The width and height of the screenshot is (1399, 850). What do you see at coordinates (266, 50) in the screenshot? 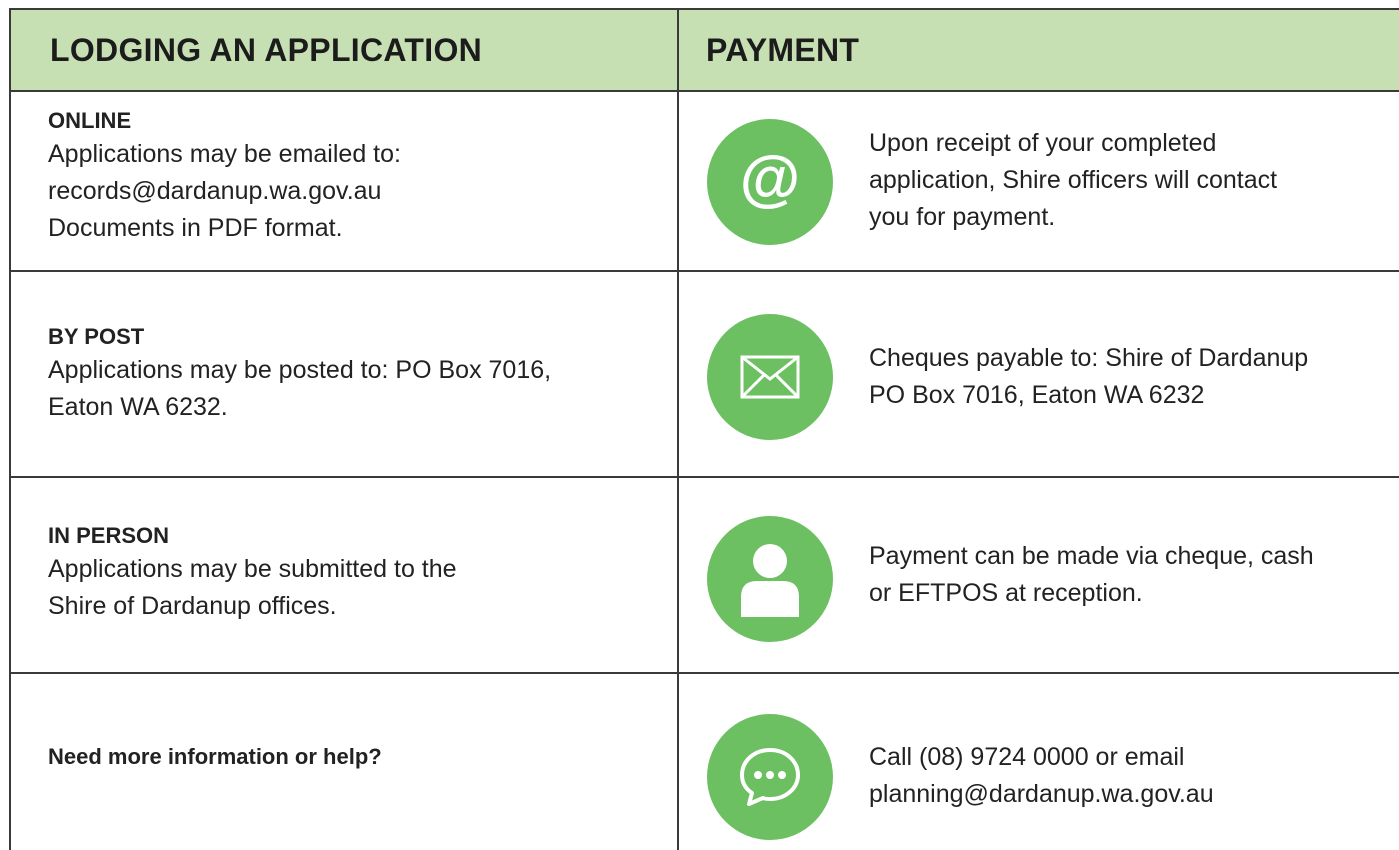
I see `header-lodging-title: LODGING AN APPLICATION` at bounding box center [266, 50].